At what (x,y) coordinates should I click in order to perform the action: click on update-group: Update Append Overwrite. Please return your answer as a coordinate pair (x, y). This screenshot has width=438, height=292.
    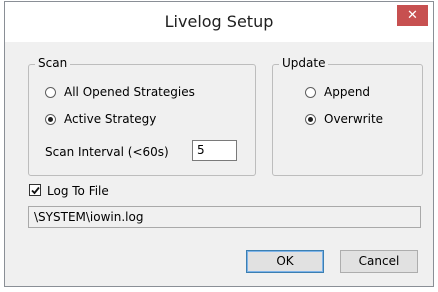
    Looking at the image, I should click on (347, 116).